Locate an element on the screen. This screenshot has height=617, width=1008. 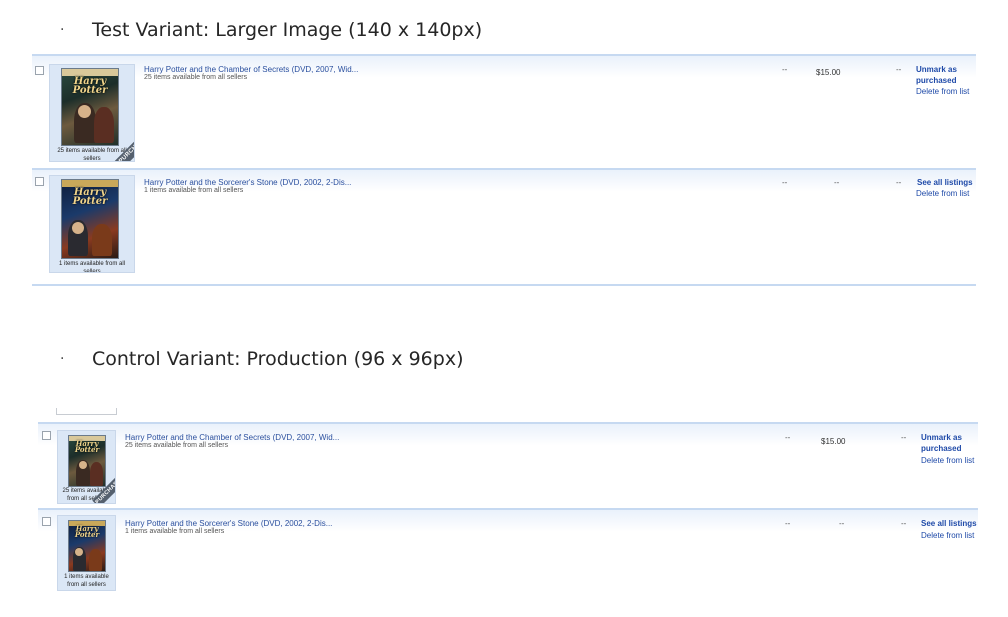
test-variant-title: Test Variant: Larger Image (140 x 140px) is located at coordinates (287, 30).